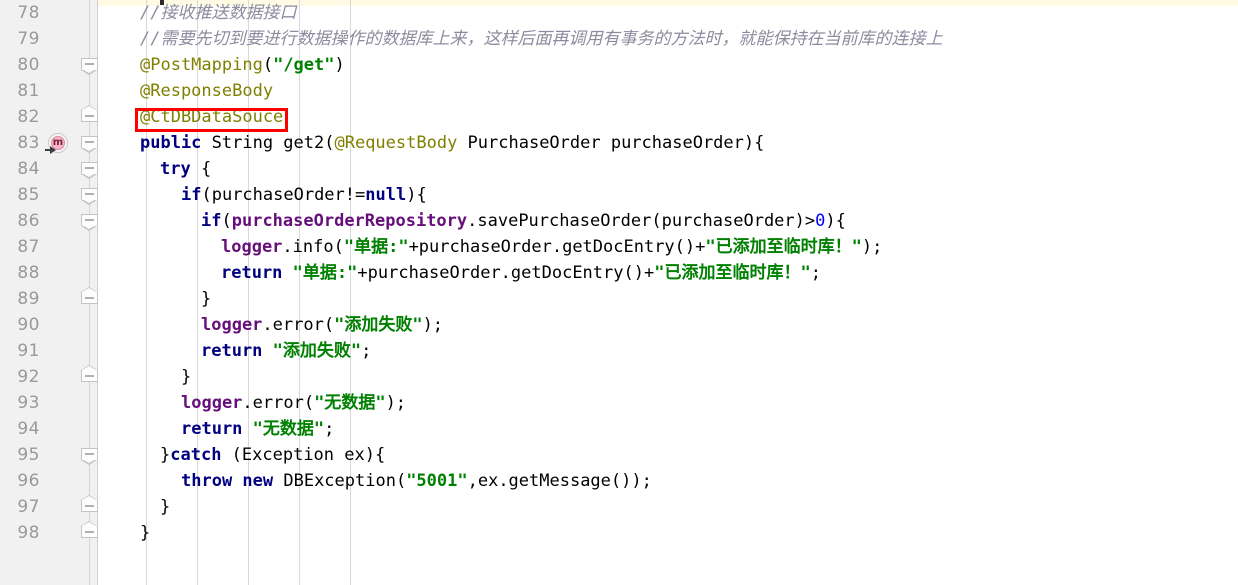 Image resolution: width=1238 pixels, height=585 pixels. Describe the element at coordinates (28, 169) in the screenshot. I see `line-number: 84` at that location.